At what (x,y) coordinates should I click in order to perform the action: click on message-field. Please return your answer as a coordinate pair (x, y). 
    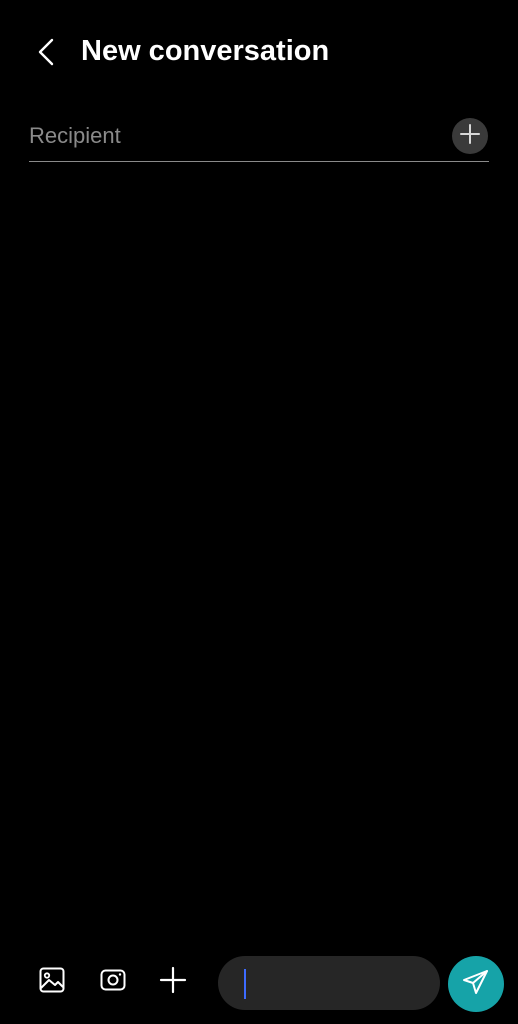
    Looking at the image, I should click on (329, 983).